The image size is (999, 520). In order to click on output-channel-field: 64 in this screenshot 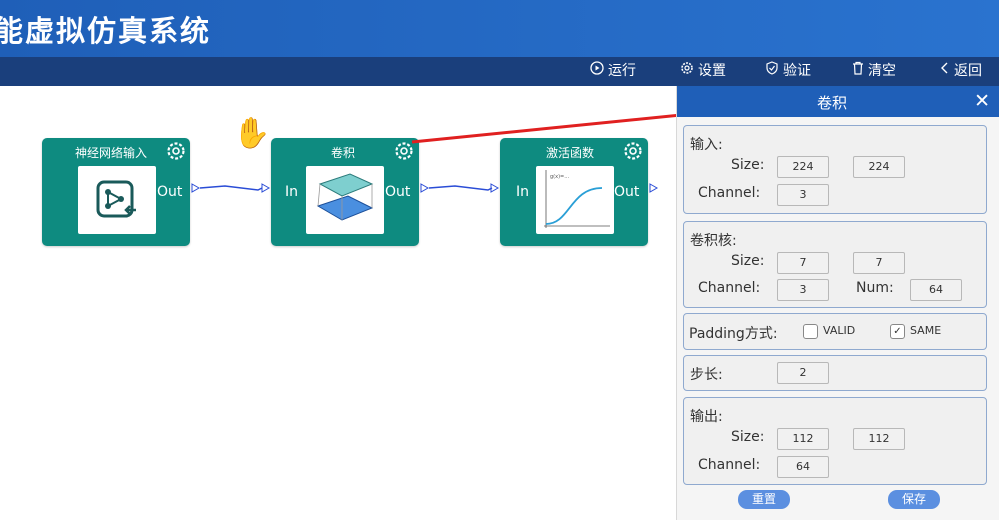, I will do `click(803, 467)`.